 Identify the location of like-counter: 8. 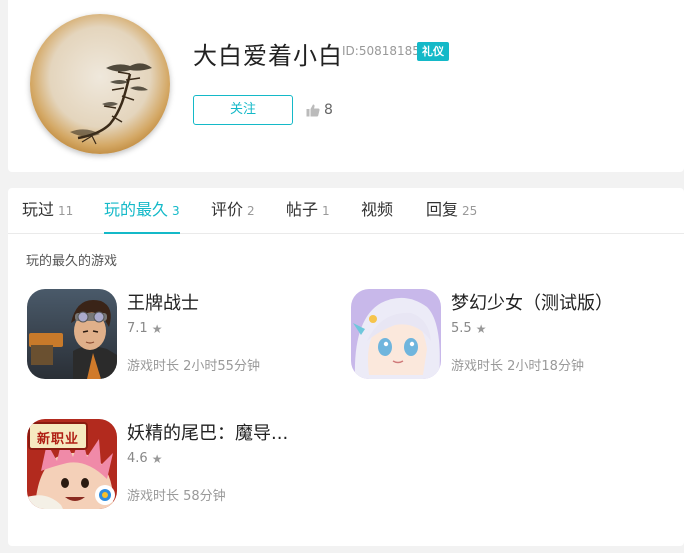
(319, 110).